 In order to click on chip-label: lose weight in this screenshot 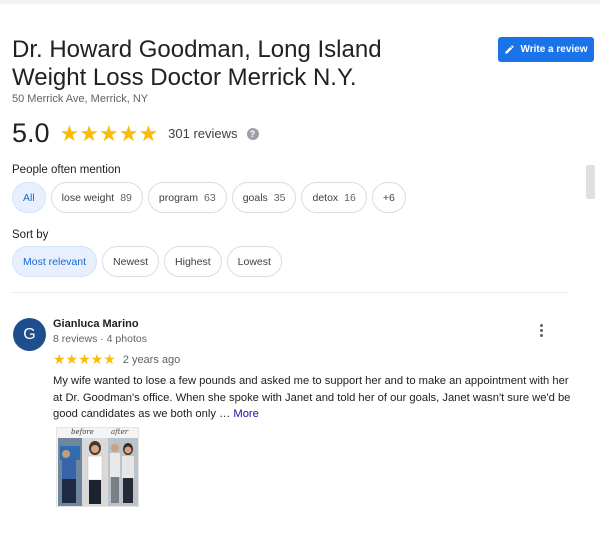, I will do `click(88, 197)`.